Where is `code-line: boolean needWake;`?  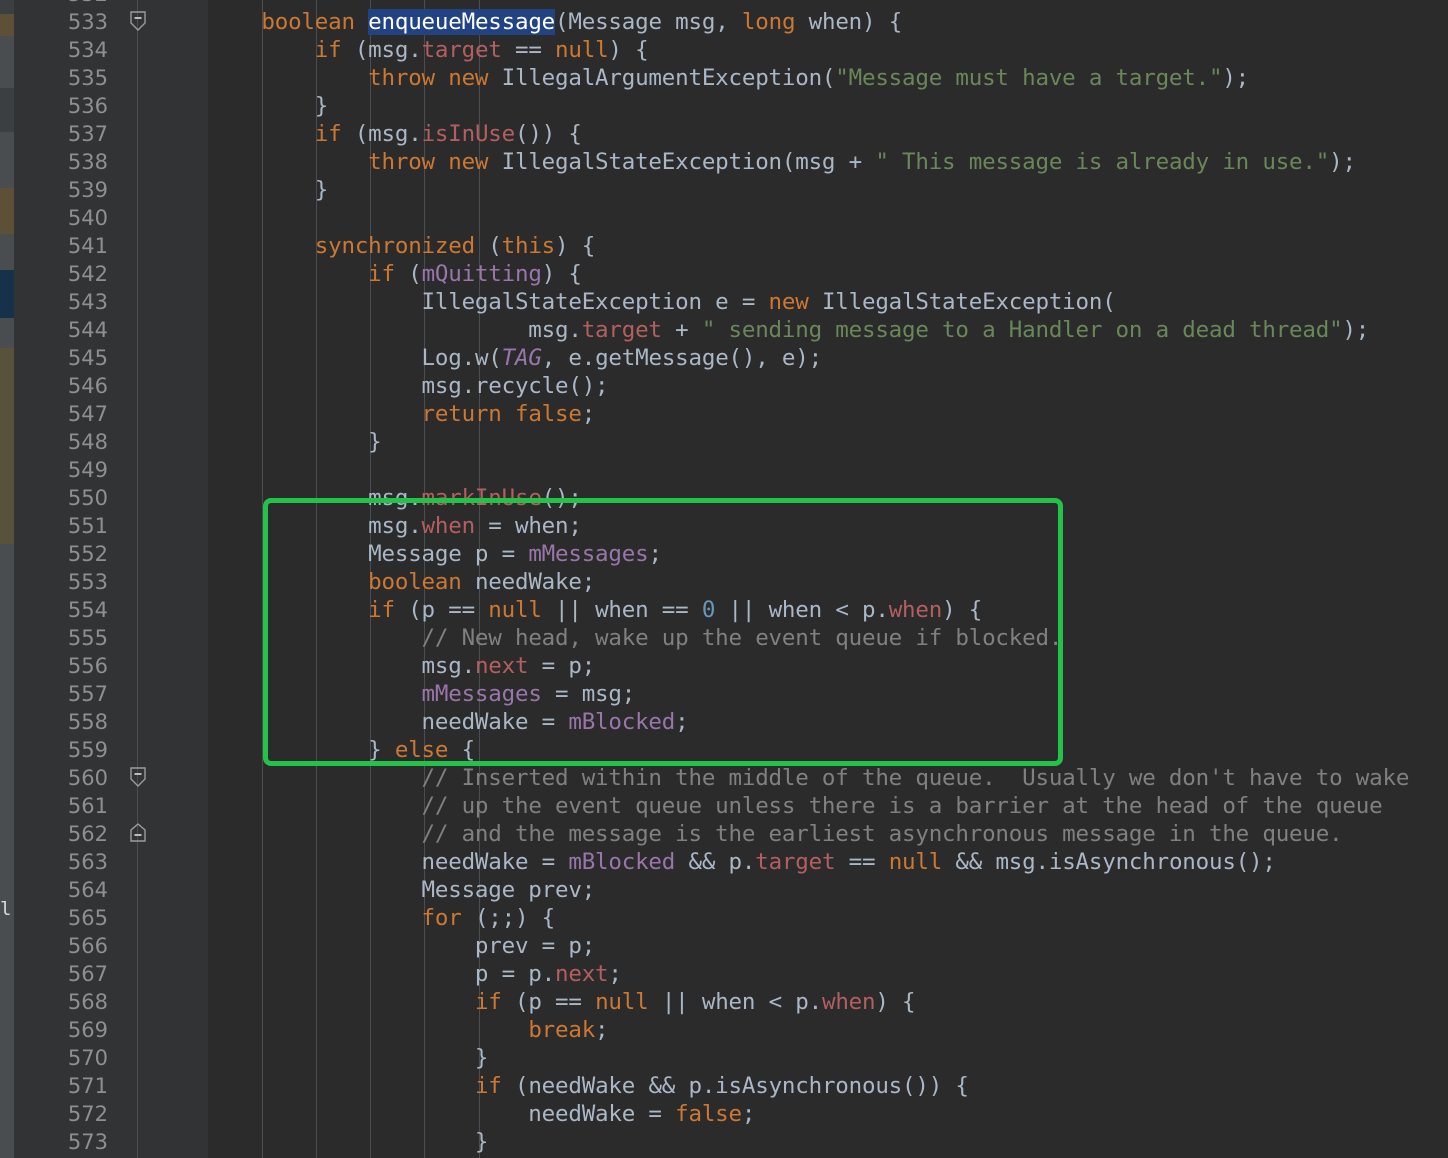
code-line: boolean needWake; is located at coordinates (401, 582).